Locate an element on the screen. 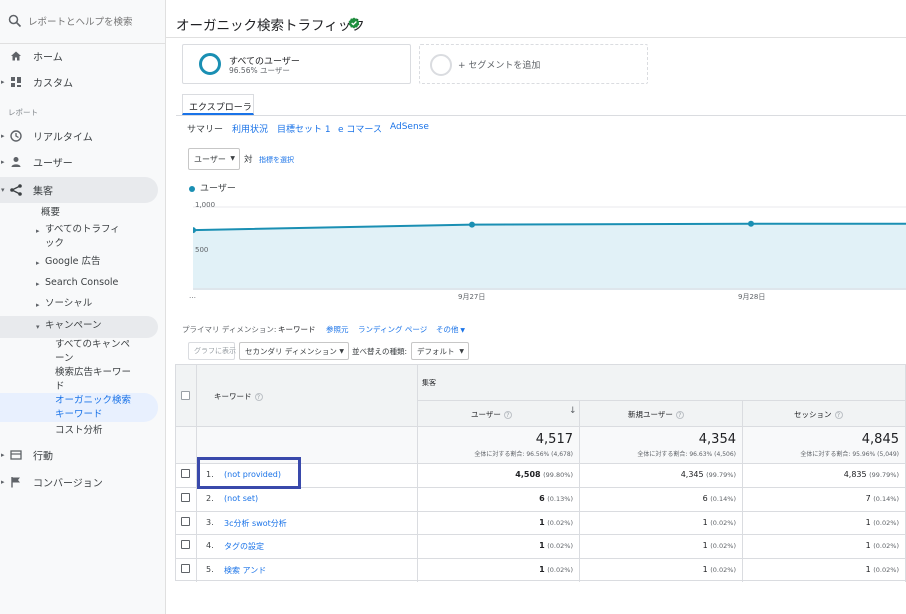  primary-dimension-other: その他 ▼ is located at coordinates (450, 329).